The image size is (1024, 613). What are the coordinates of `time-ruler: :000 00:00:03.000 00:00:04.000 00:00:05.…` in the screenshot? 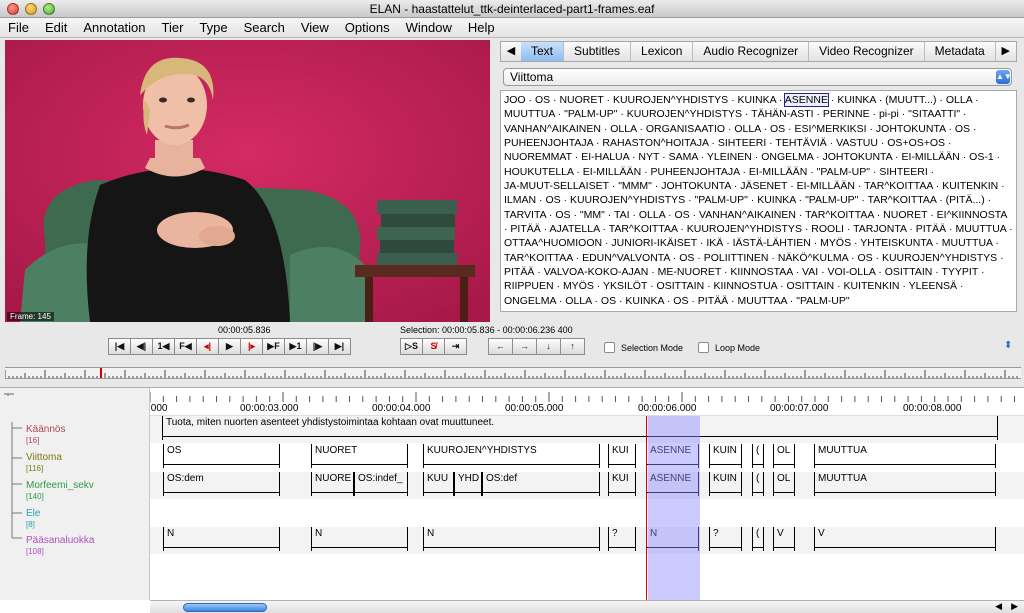 It's located at (587, 402).